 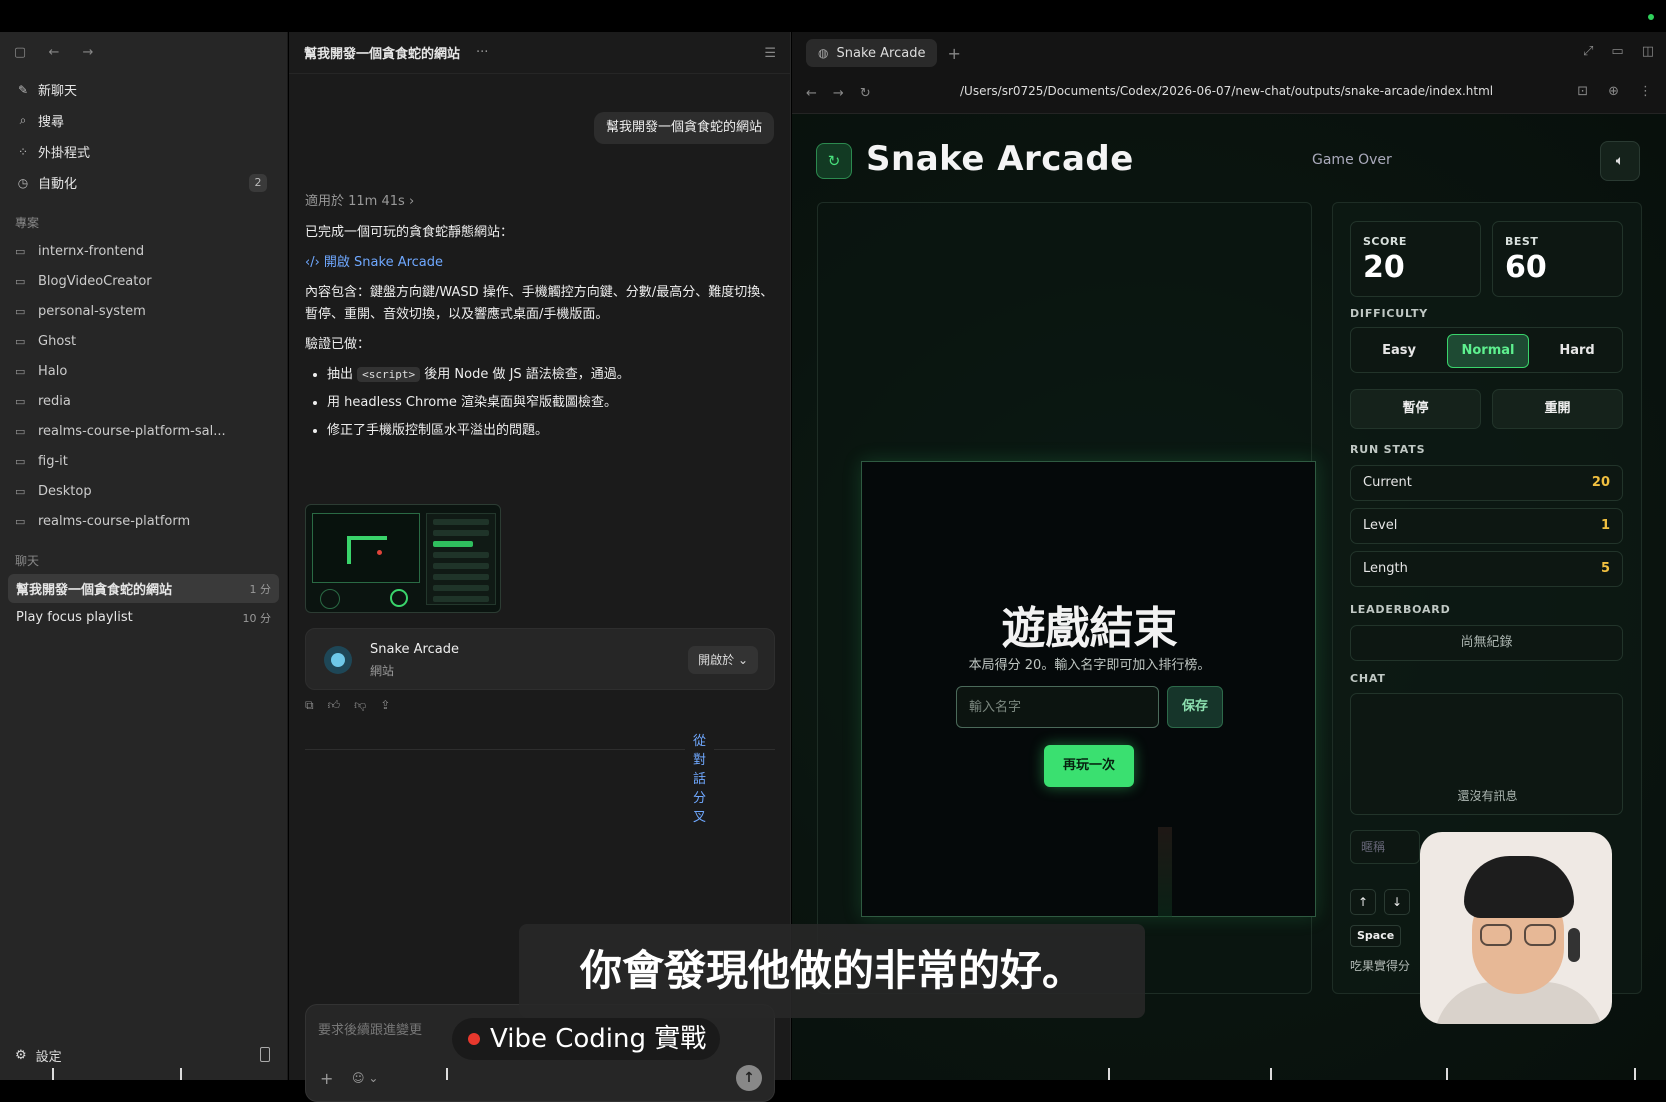 What do you see at coordinates (540, 263) in the screenshot?
I see `open-snake-link: ‹/› 開啟 Snake Arcade` at bounding box center [540, 263].